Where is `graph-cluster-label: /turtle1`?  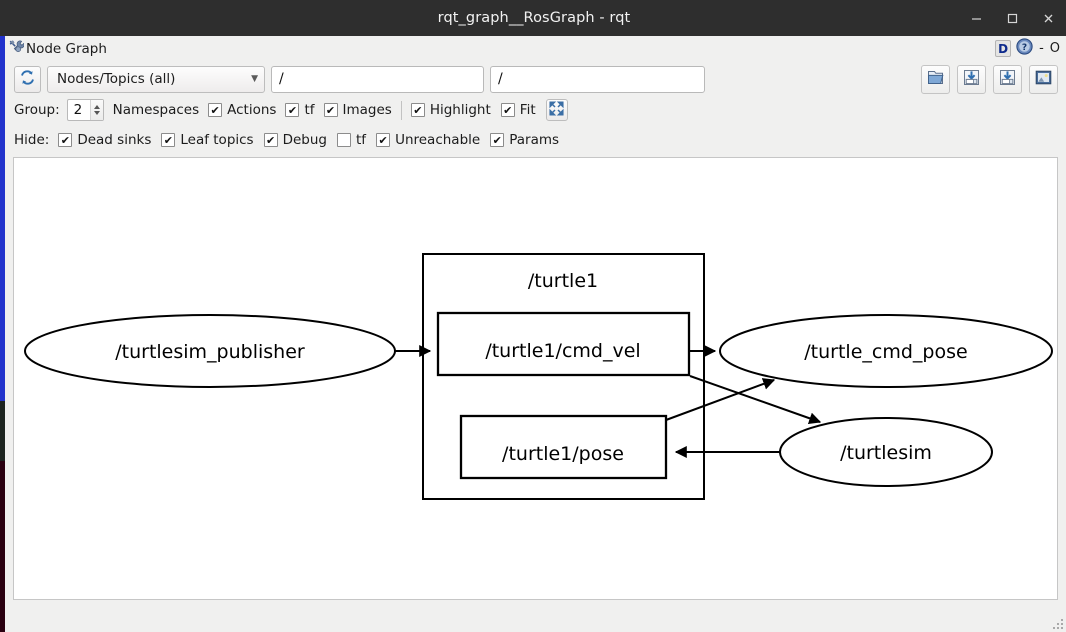
graph-cluster-label: /turtle1 is located at coordinates (563, 281).